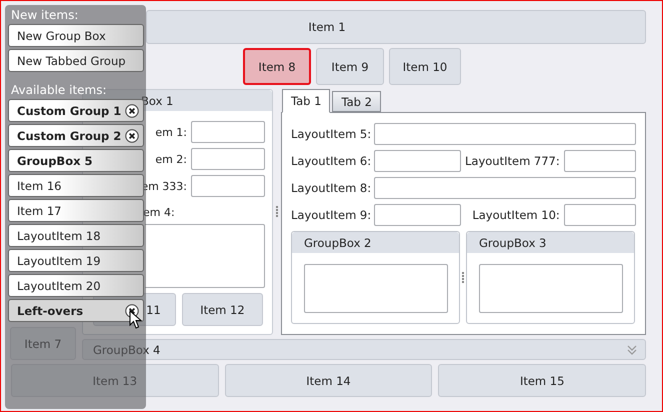 The image size is (663, 412). What do you see at coordinates (331, 188) in the screenshot?
I see `field-label: LayoutItem 8:` at bounding box center [331, 188].